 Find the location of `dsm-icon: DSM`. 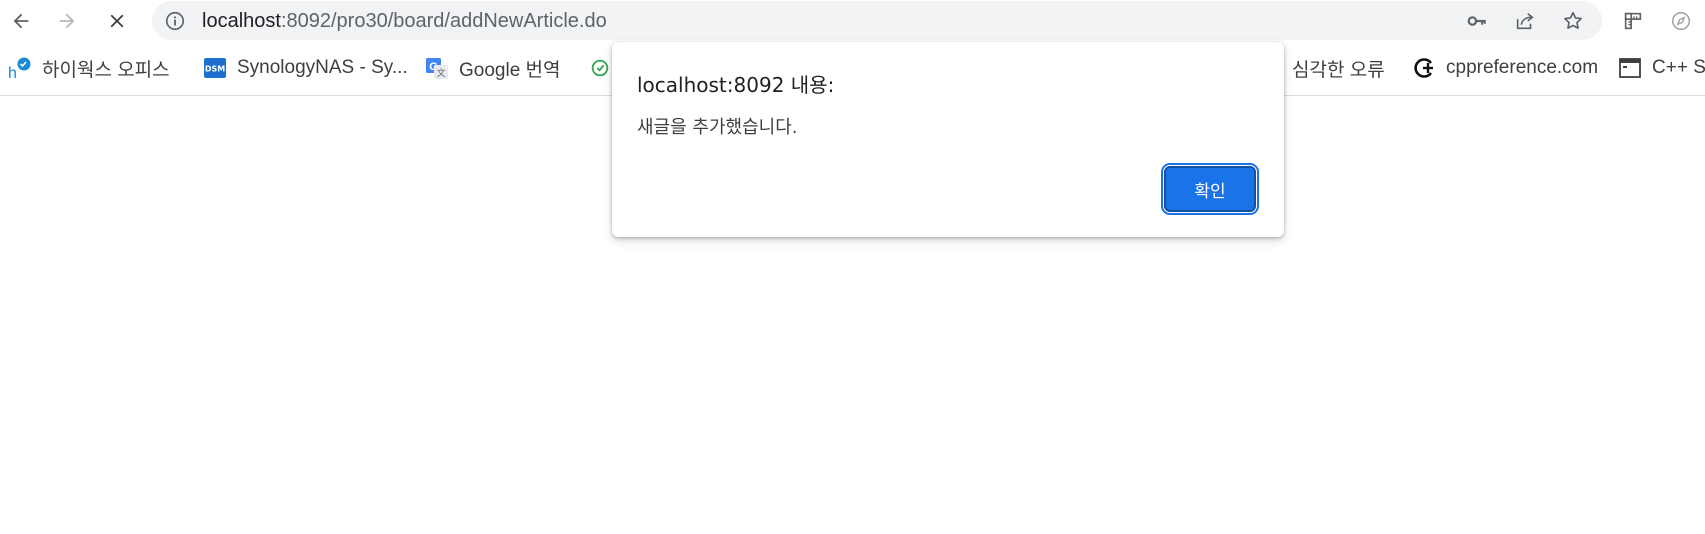

dsm-icon: DSM is located at coordinates (215, 68).